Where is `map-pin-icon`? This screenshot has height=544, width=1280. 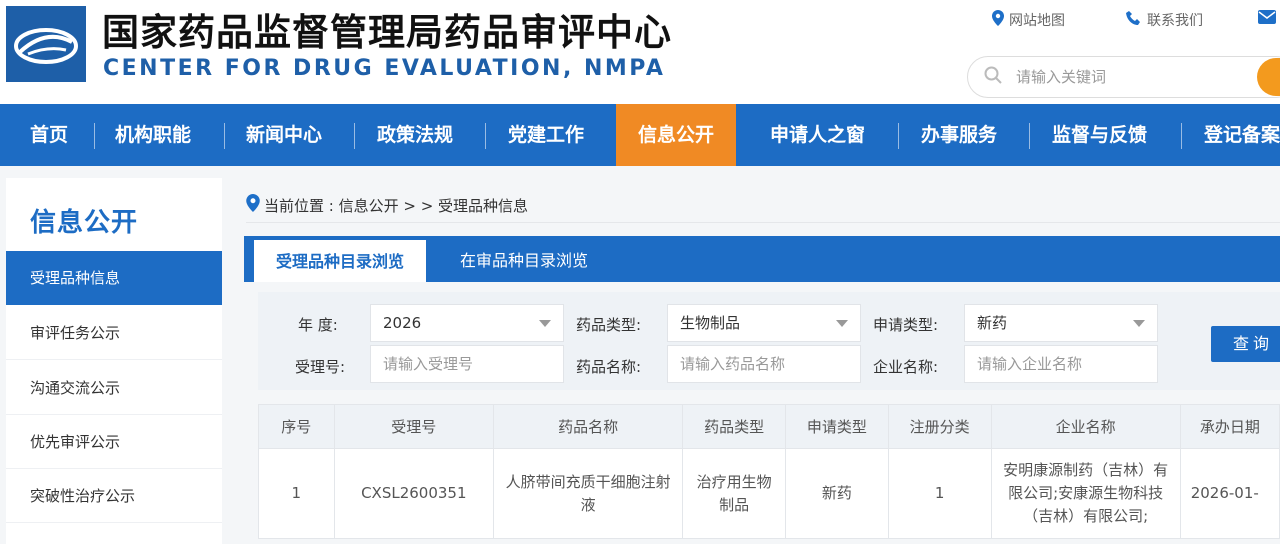
map-pin-icon is located at coordinates (998, 20).